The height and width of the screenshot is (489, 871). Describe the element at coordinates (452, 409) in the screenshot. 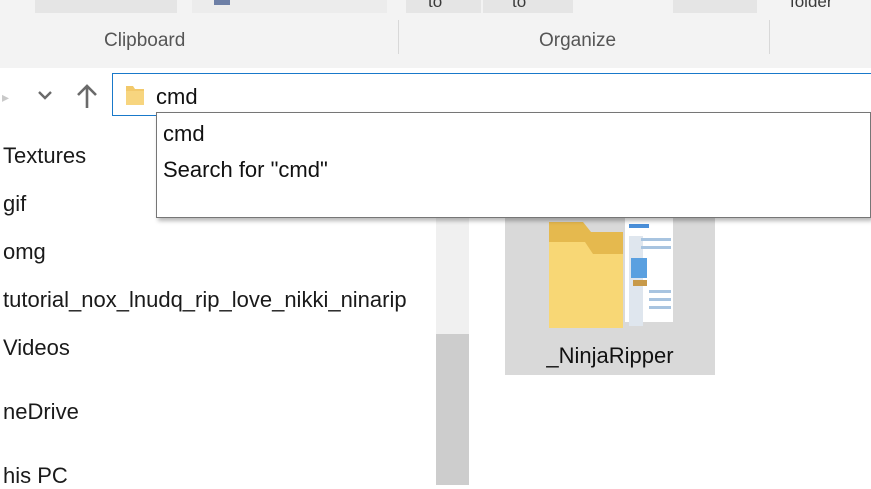

I see `scrollbar-thumb` at that location.